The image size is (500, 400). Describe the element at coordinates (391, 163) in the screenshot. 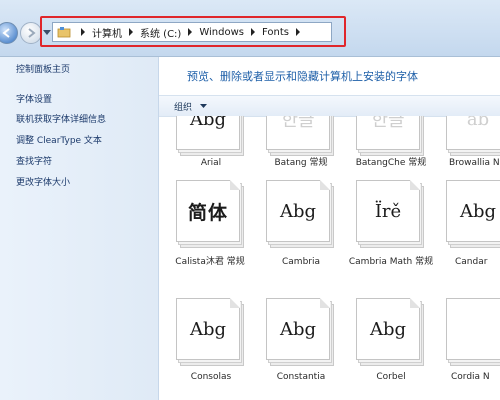

I see `font-name: BatangChe 常规` at that location.